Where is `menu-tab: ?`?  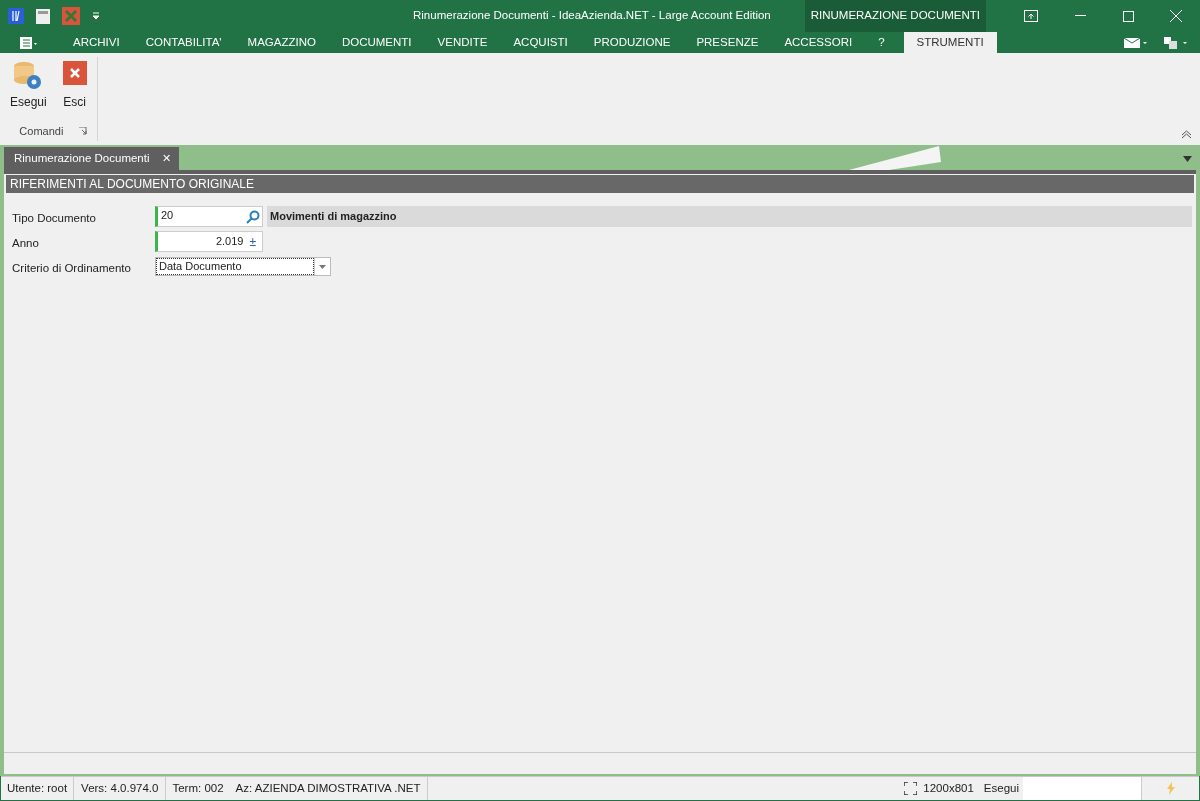
menu-tab: ? is located at coordinates (881, 42).